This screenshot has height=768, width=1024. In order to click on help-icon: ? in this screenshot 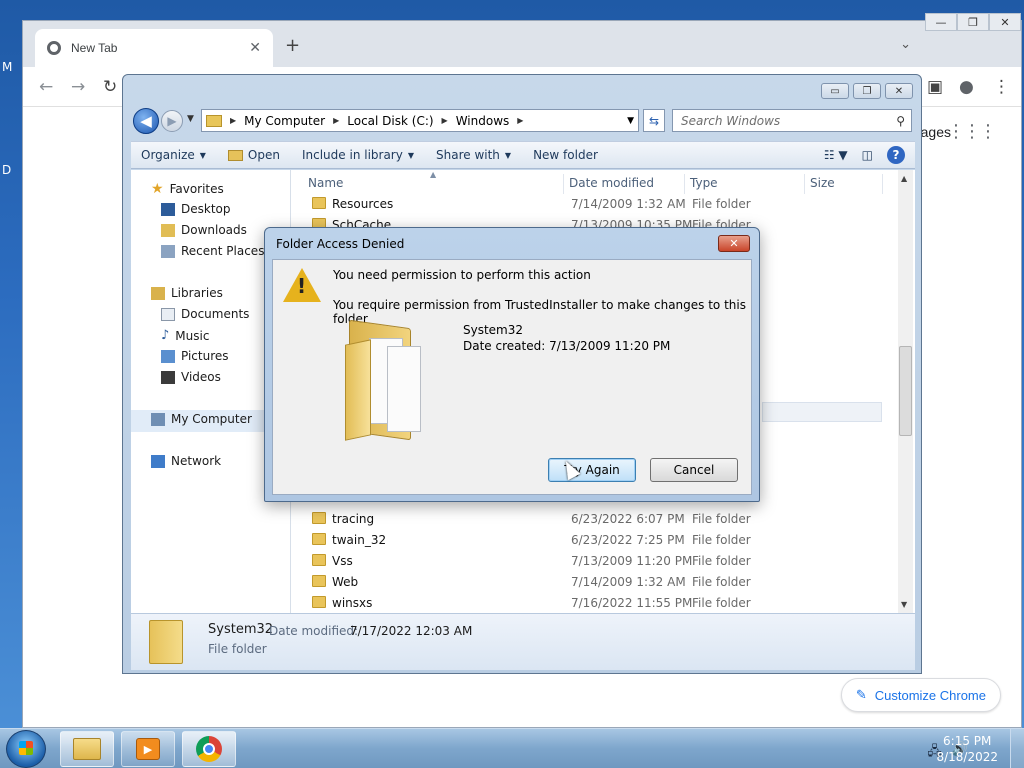, I will do `click(896, 155)`.